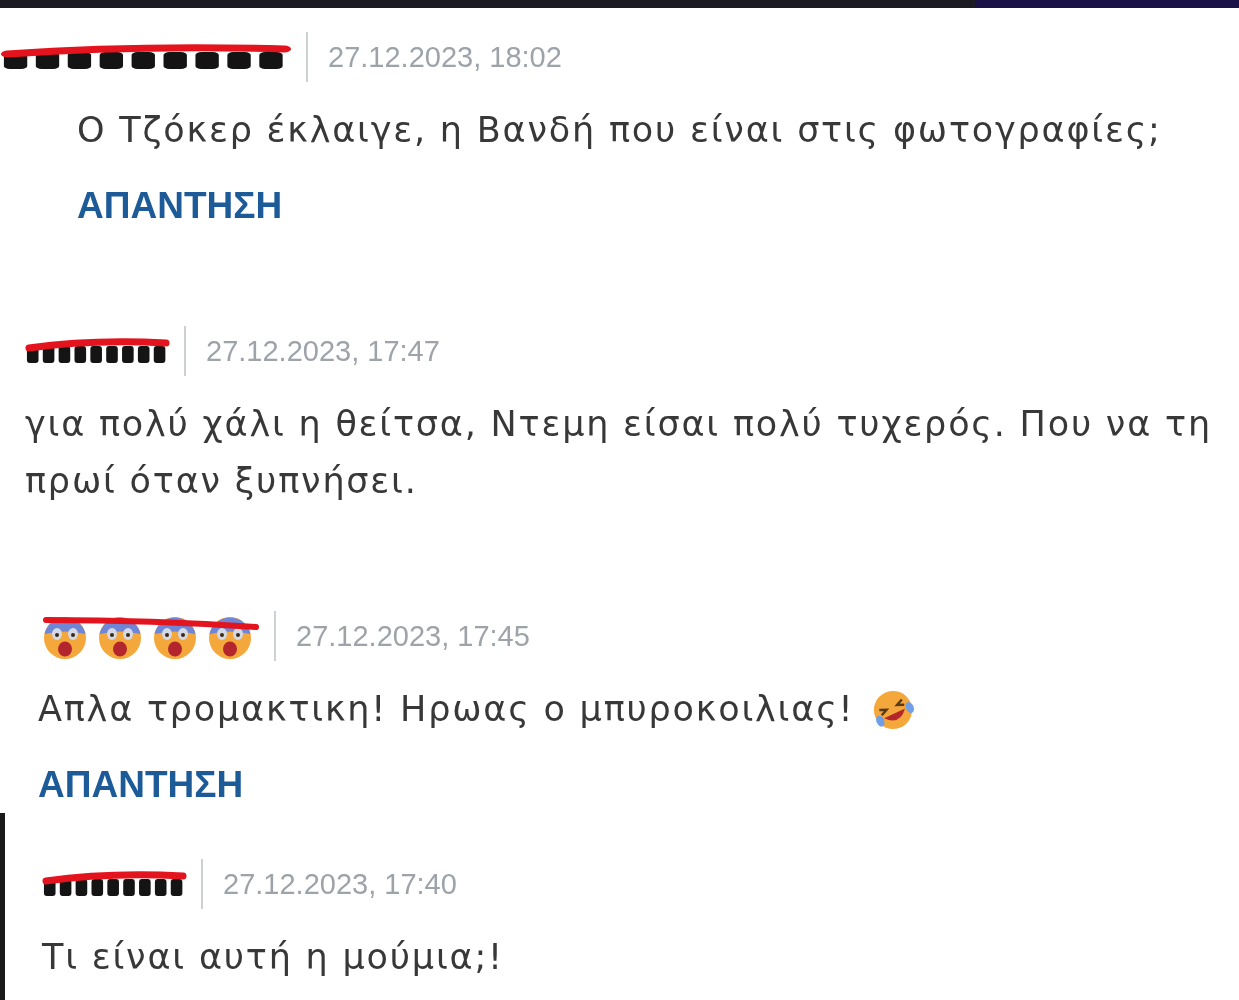  What do you see at coordinates (446, 709) in the screenshot?
I see `comment-text: Απλα τρομακτικη! Ηρωας ο μπυροκοιλιας!` at bounding box center [446, 709].